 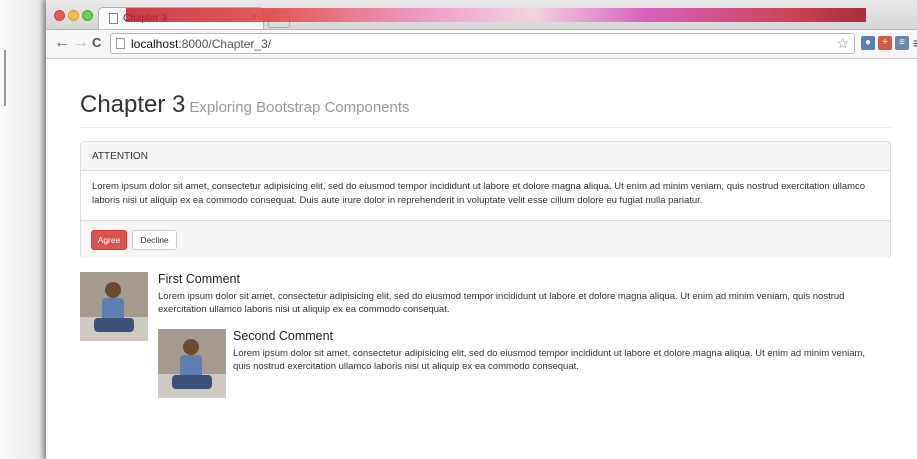 I want to click on back-arrow-icon: ←, so click(x=62, y=43).